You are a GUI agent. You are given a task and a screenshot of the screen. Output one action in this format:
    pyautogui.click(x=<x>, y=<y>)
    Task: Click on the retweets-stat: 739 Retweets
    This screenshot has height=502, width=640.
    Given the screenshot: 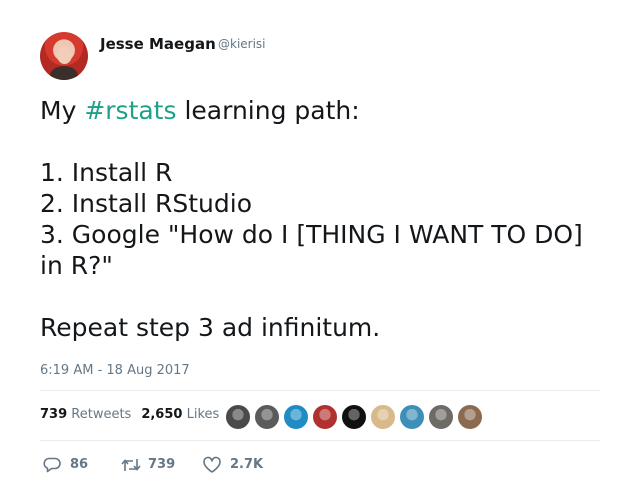 What is the action you would take?
    pyautogui.click(x=85, y=414)
    